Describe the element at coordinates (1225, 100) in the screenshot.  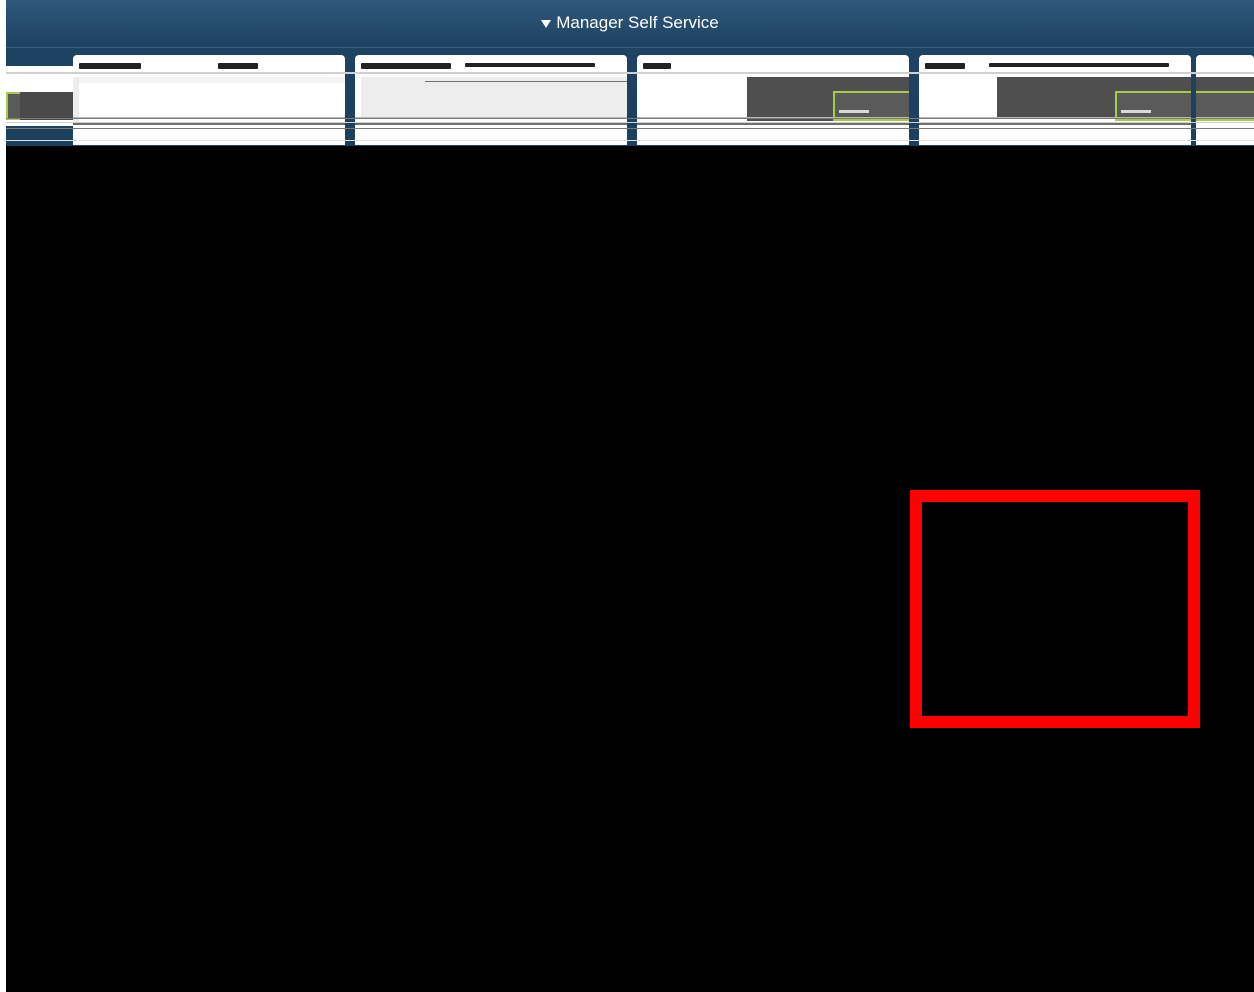
I see `tile-partial-right` at that location.